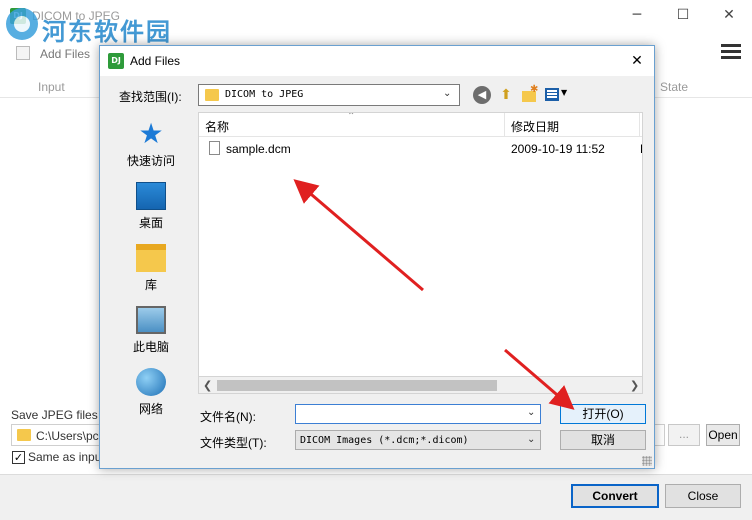  Describe the element at coordinates (729, 15) in the screenshot. I see `close-window-button: ✕` at that location.